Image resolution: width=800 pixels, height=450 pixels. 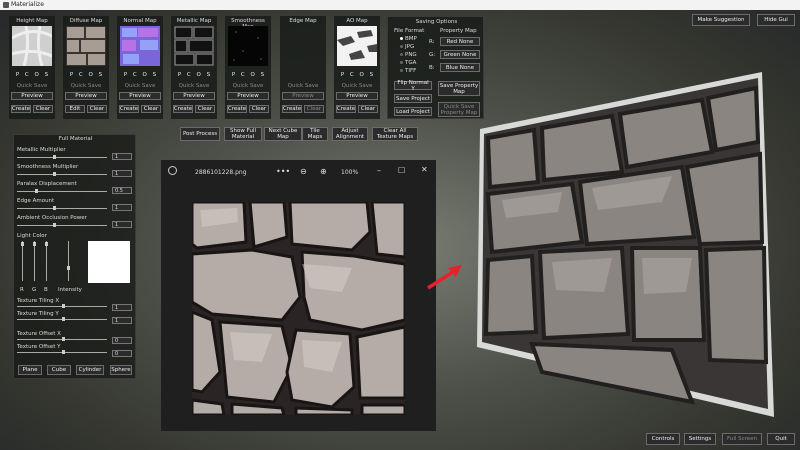 I want to click on toolbar-button-5: Clear All Texture Maps, so click(x=395, y=134).